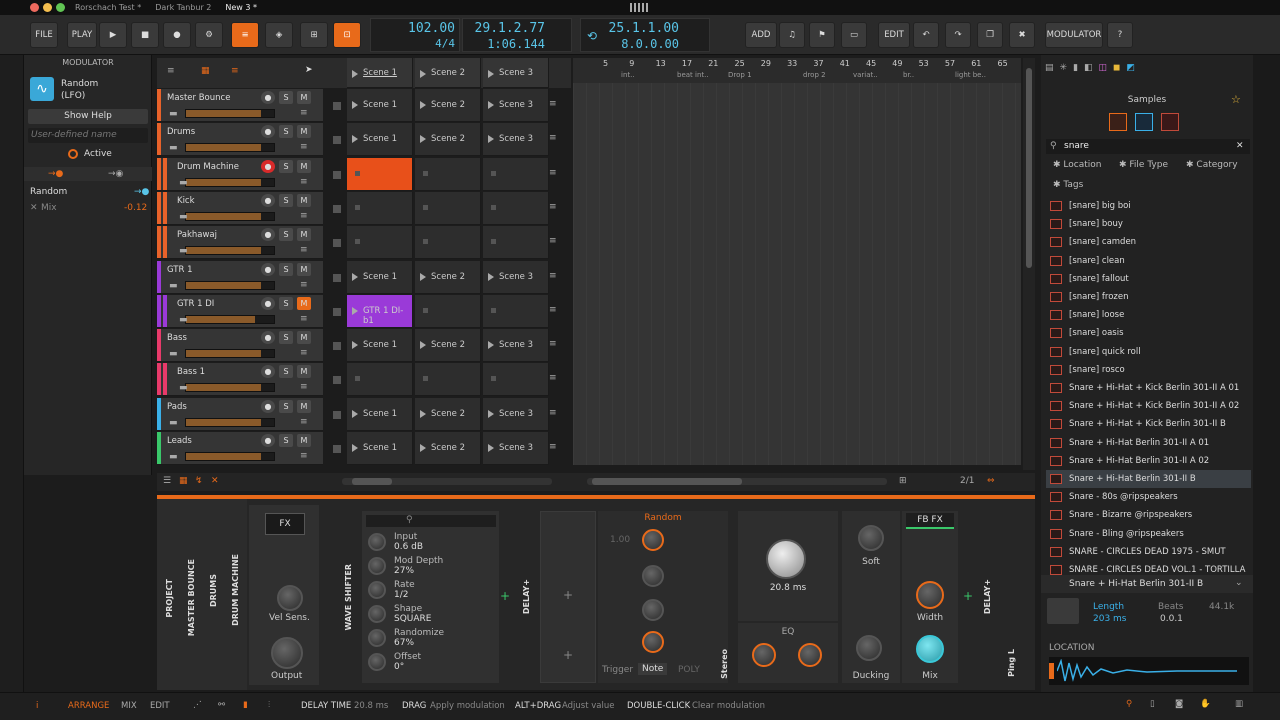  I want to click on mixer-icon: ⫶, so click(269, 705).